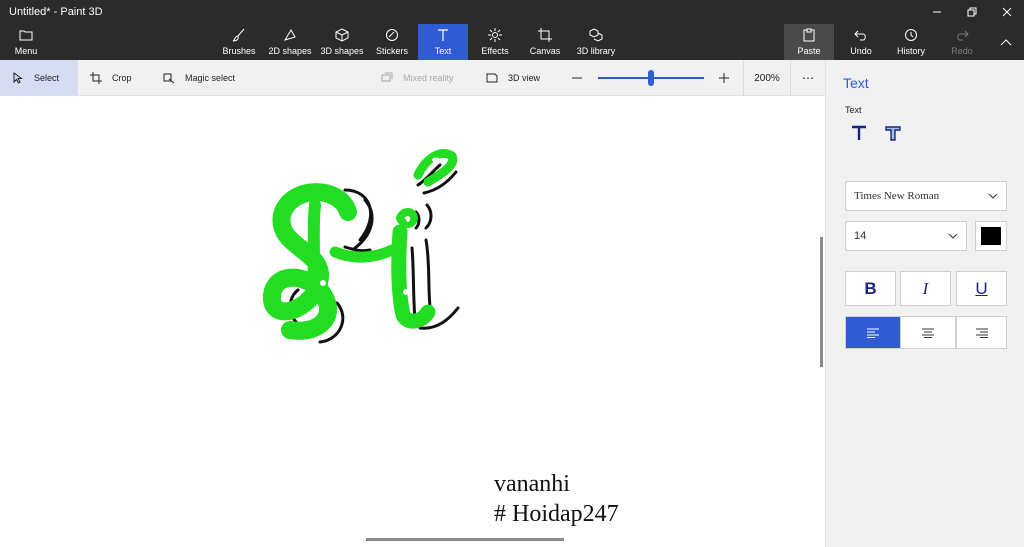 This screenshot has width=1024, height=547. I want to click on align-center-button, so click(928, 332).